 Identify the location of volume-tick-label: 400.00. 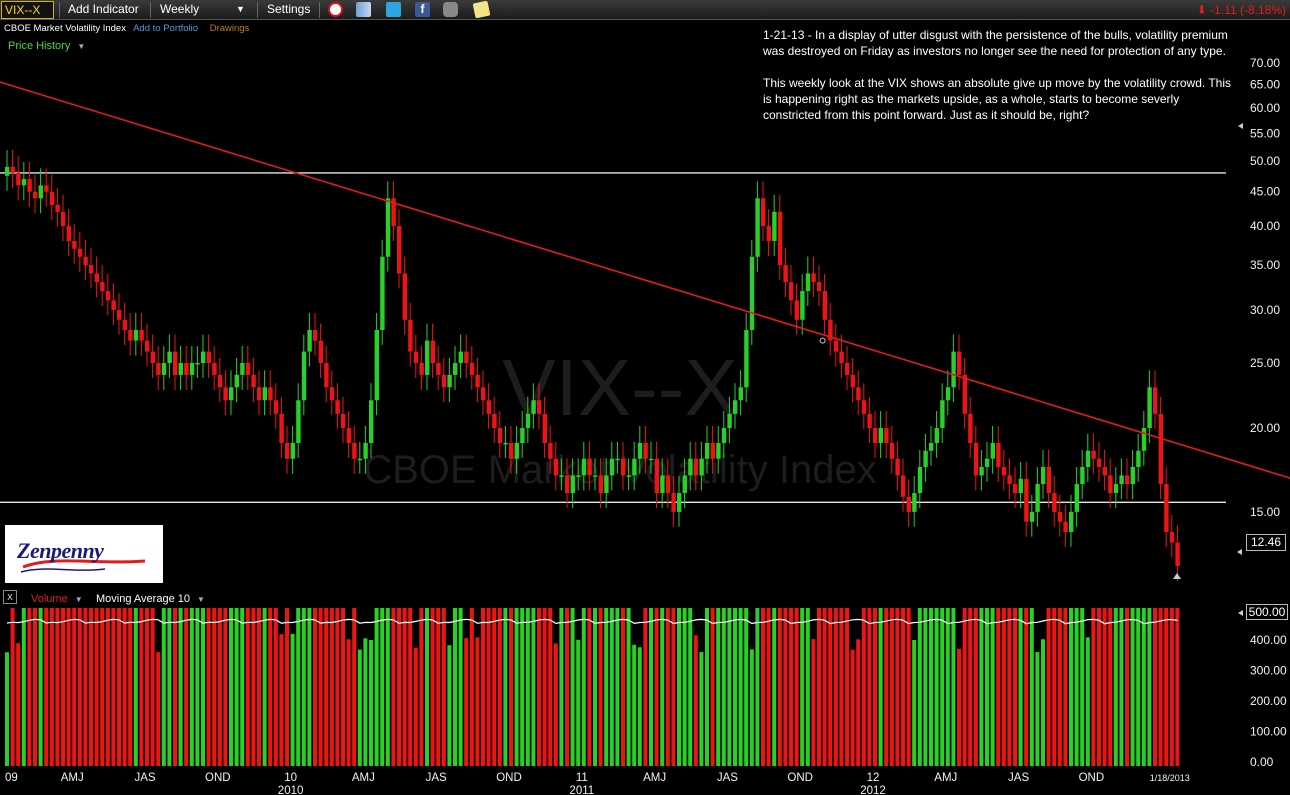
(1268, 640).